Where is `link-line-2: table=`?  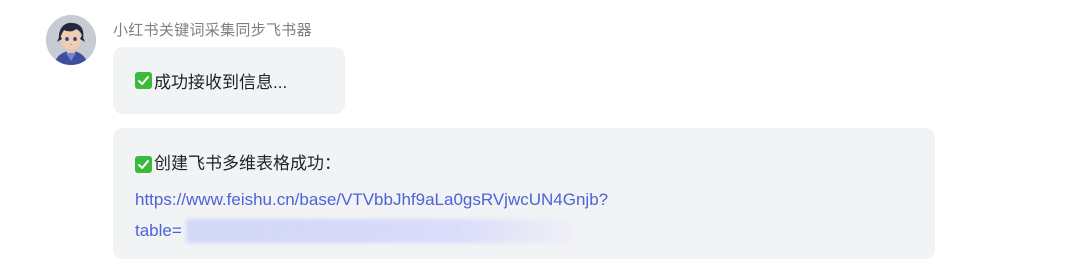
link-line-2: table= is located at coordinates (158, 230).